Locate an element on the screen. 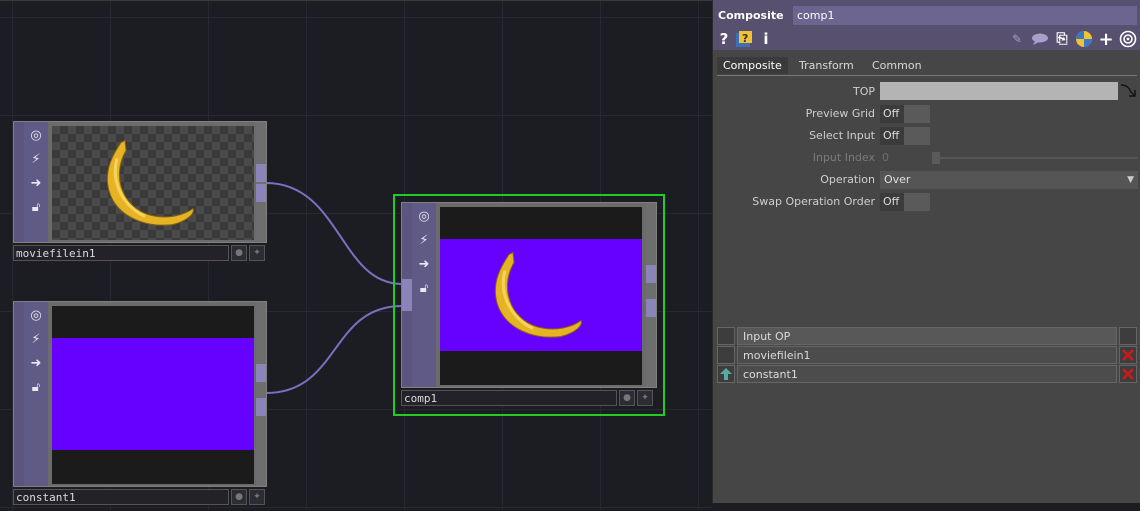  input-op-cell: moviefilein1 is located at coordinates (927, 355).